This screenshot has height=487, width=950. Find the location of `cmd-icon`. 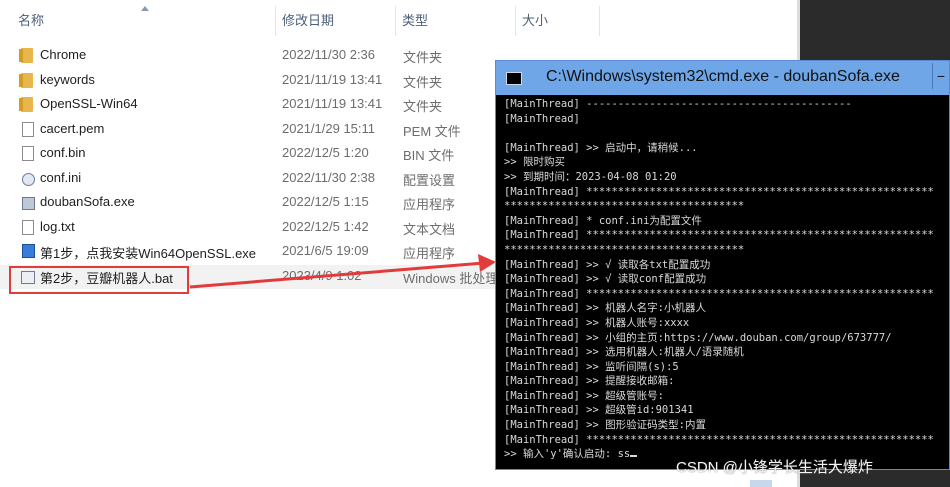

cmd-icon is located at coordinates (514, 78).